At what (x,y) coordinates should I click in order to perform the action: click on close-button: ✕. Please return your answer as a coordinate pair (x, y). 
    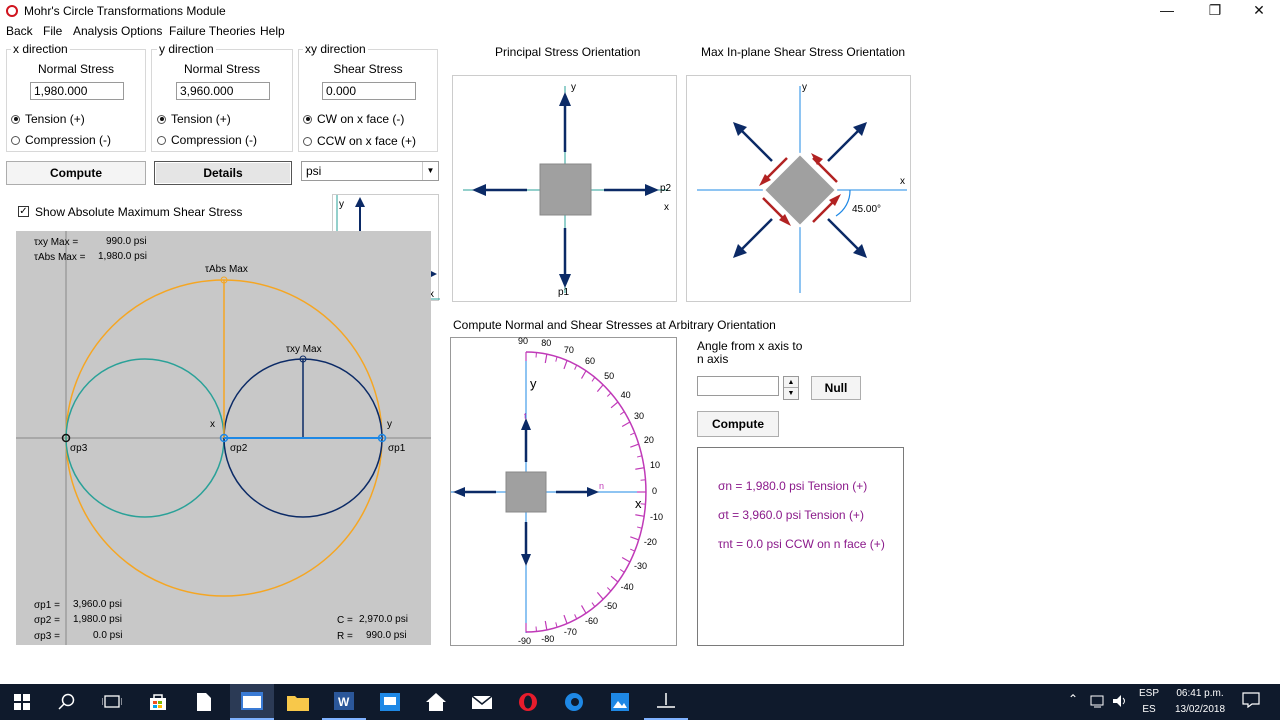
    Looking at the image, I should click on (1258, 11).